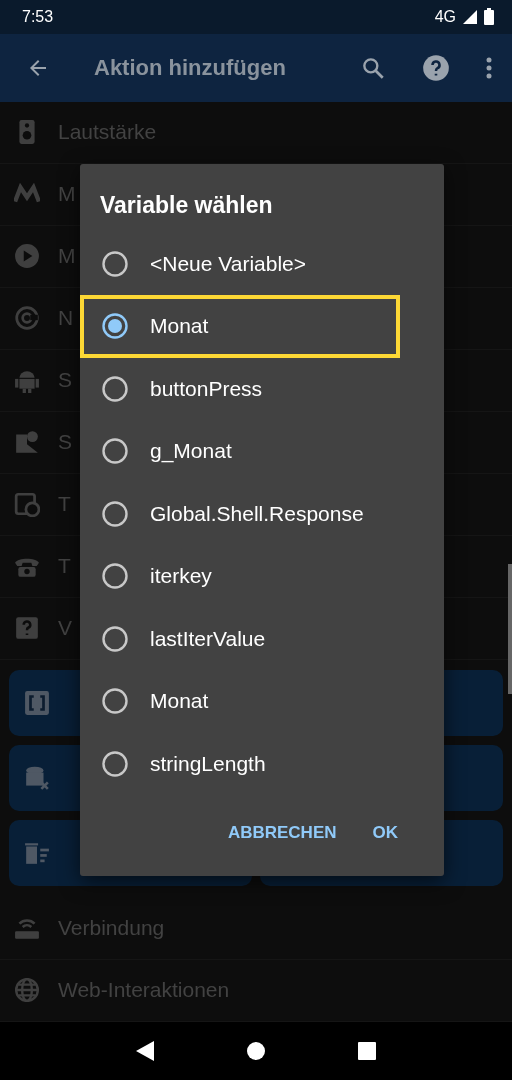 This screenshot has height=1080, width=512. Describe the element at coordinates (385, 833) in the screenshot. I see `dialog-button: OK` at that location.